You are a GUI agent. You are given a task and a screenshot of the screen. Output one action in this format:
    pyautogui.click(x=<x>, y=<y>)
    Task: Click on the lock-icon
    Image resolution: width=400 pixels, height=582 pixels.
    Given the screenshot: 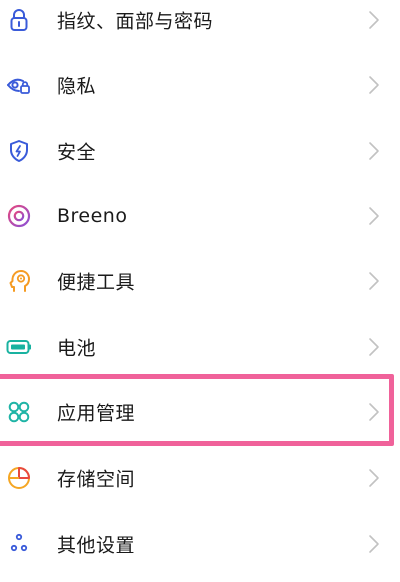 What is the action you would take?
    pyautogui.click(x=19, y=20)
    